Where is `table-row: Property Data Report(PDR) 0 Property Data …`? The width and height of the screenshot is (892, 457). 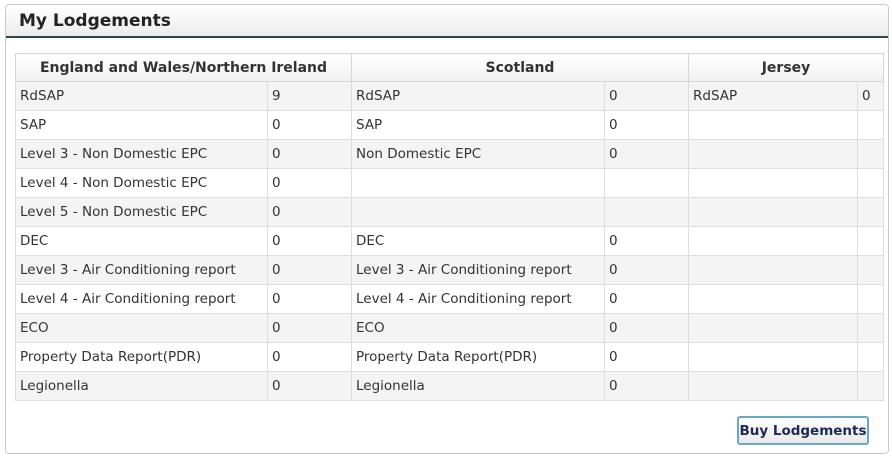 table-row: Property Data Report(PDR) 0 Property Data … is located at coordinates (449, 357).